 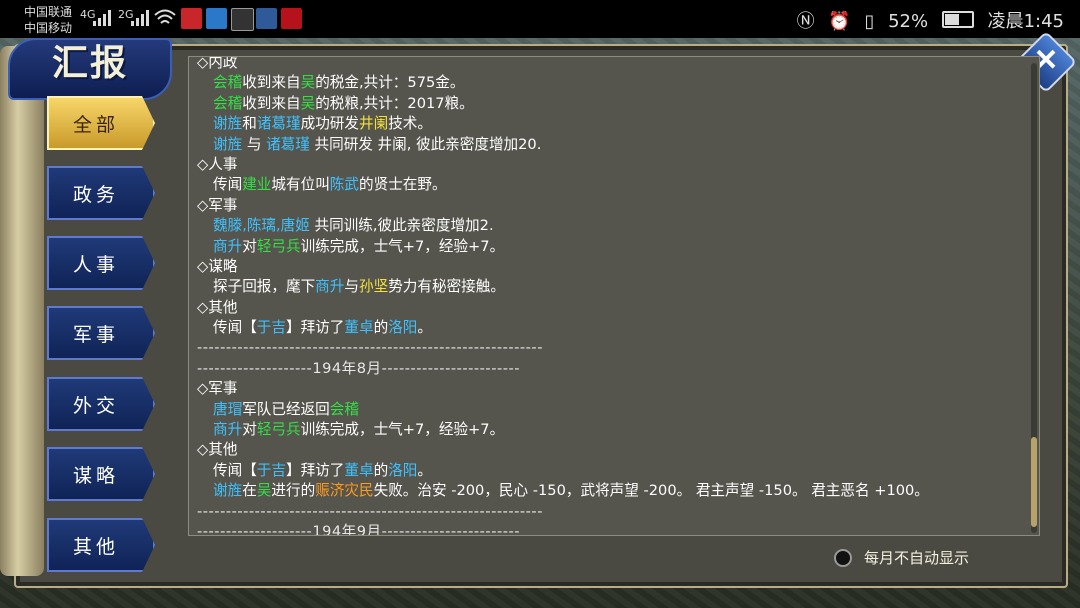 What do you see at coordinates (95, 124) in the screenshot?
I see `tab-label: 全部` at bounding box center [95, 124].